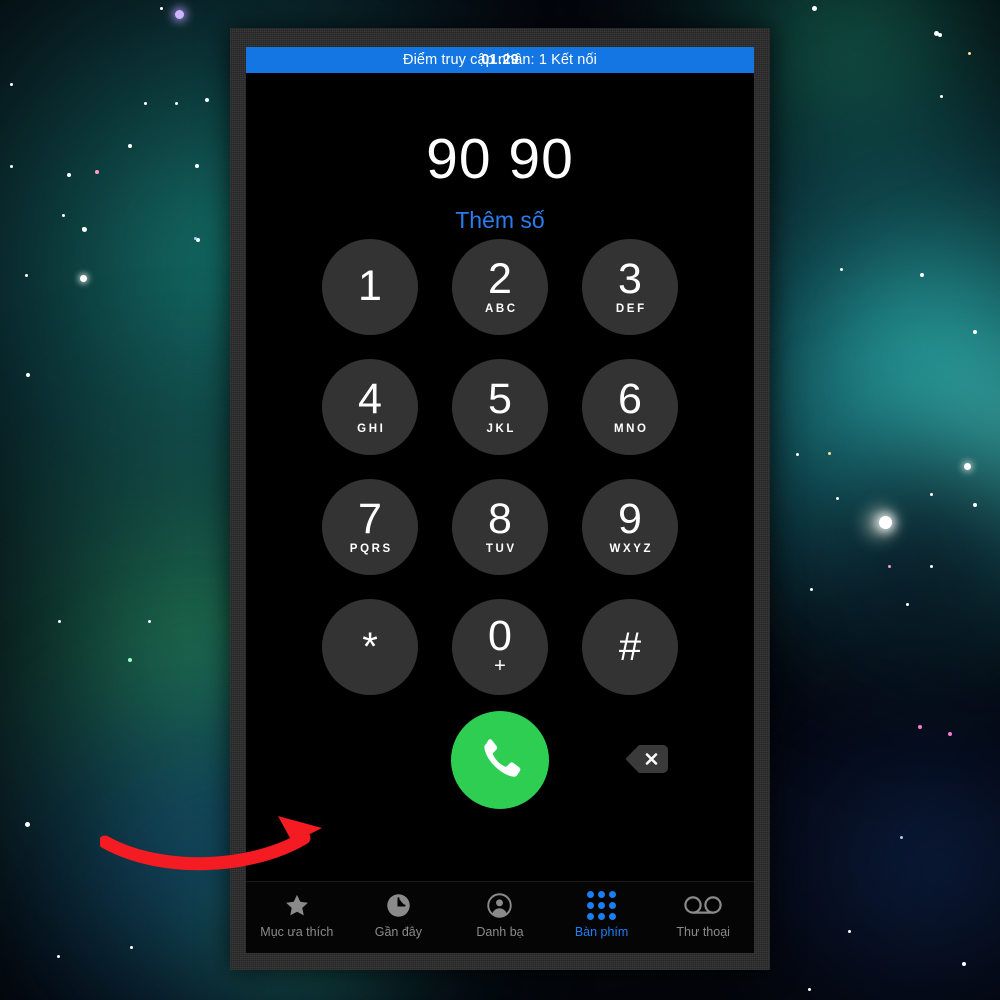 Image resolution: width=1000 pixels, height=1000 pixels. I want to click on status-bar-clock: 01:29, so click(500, 60).